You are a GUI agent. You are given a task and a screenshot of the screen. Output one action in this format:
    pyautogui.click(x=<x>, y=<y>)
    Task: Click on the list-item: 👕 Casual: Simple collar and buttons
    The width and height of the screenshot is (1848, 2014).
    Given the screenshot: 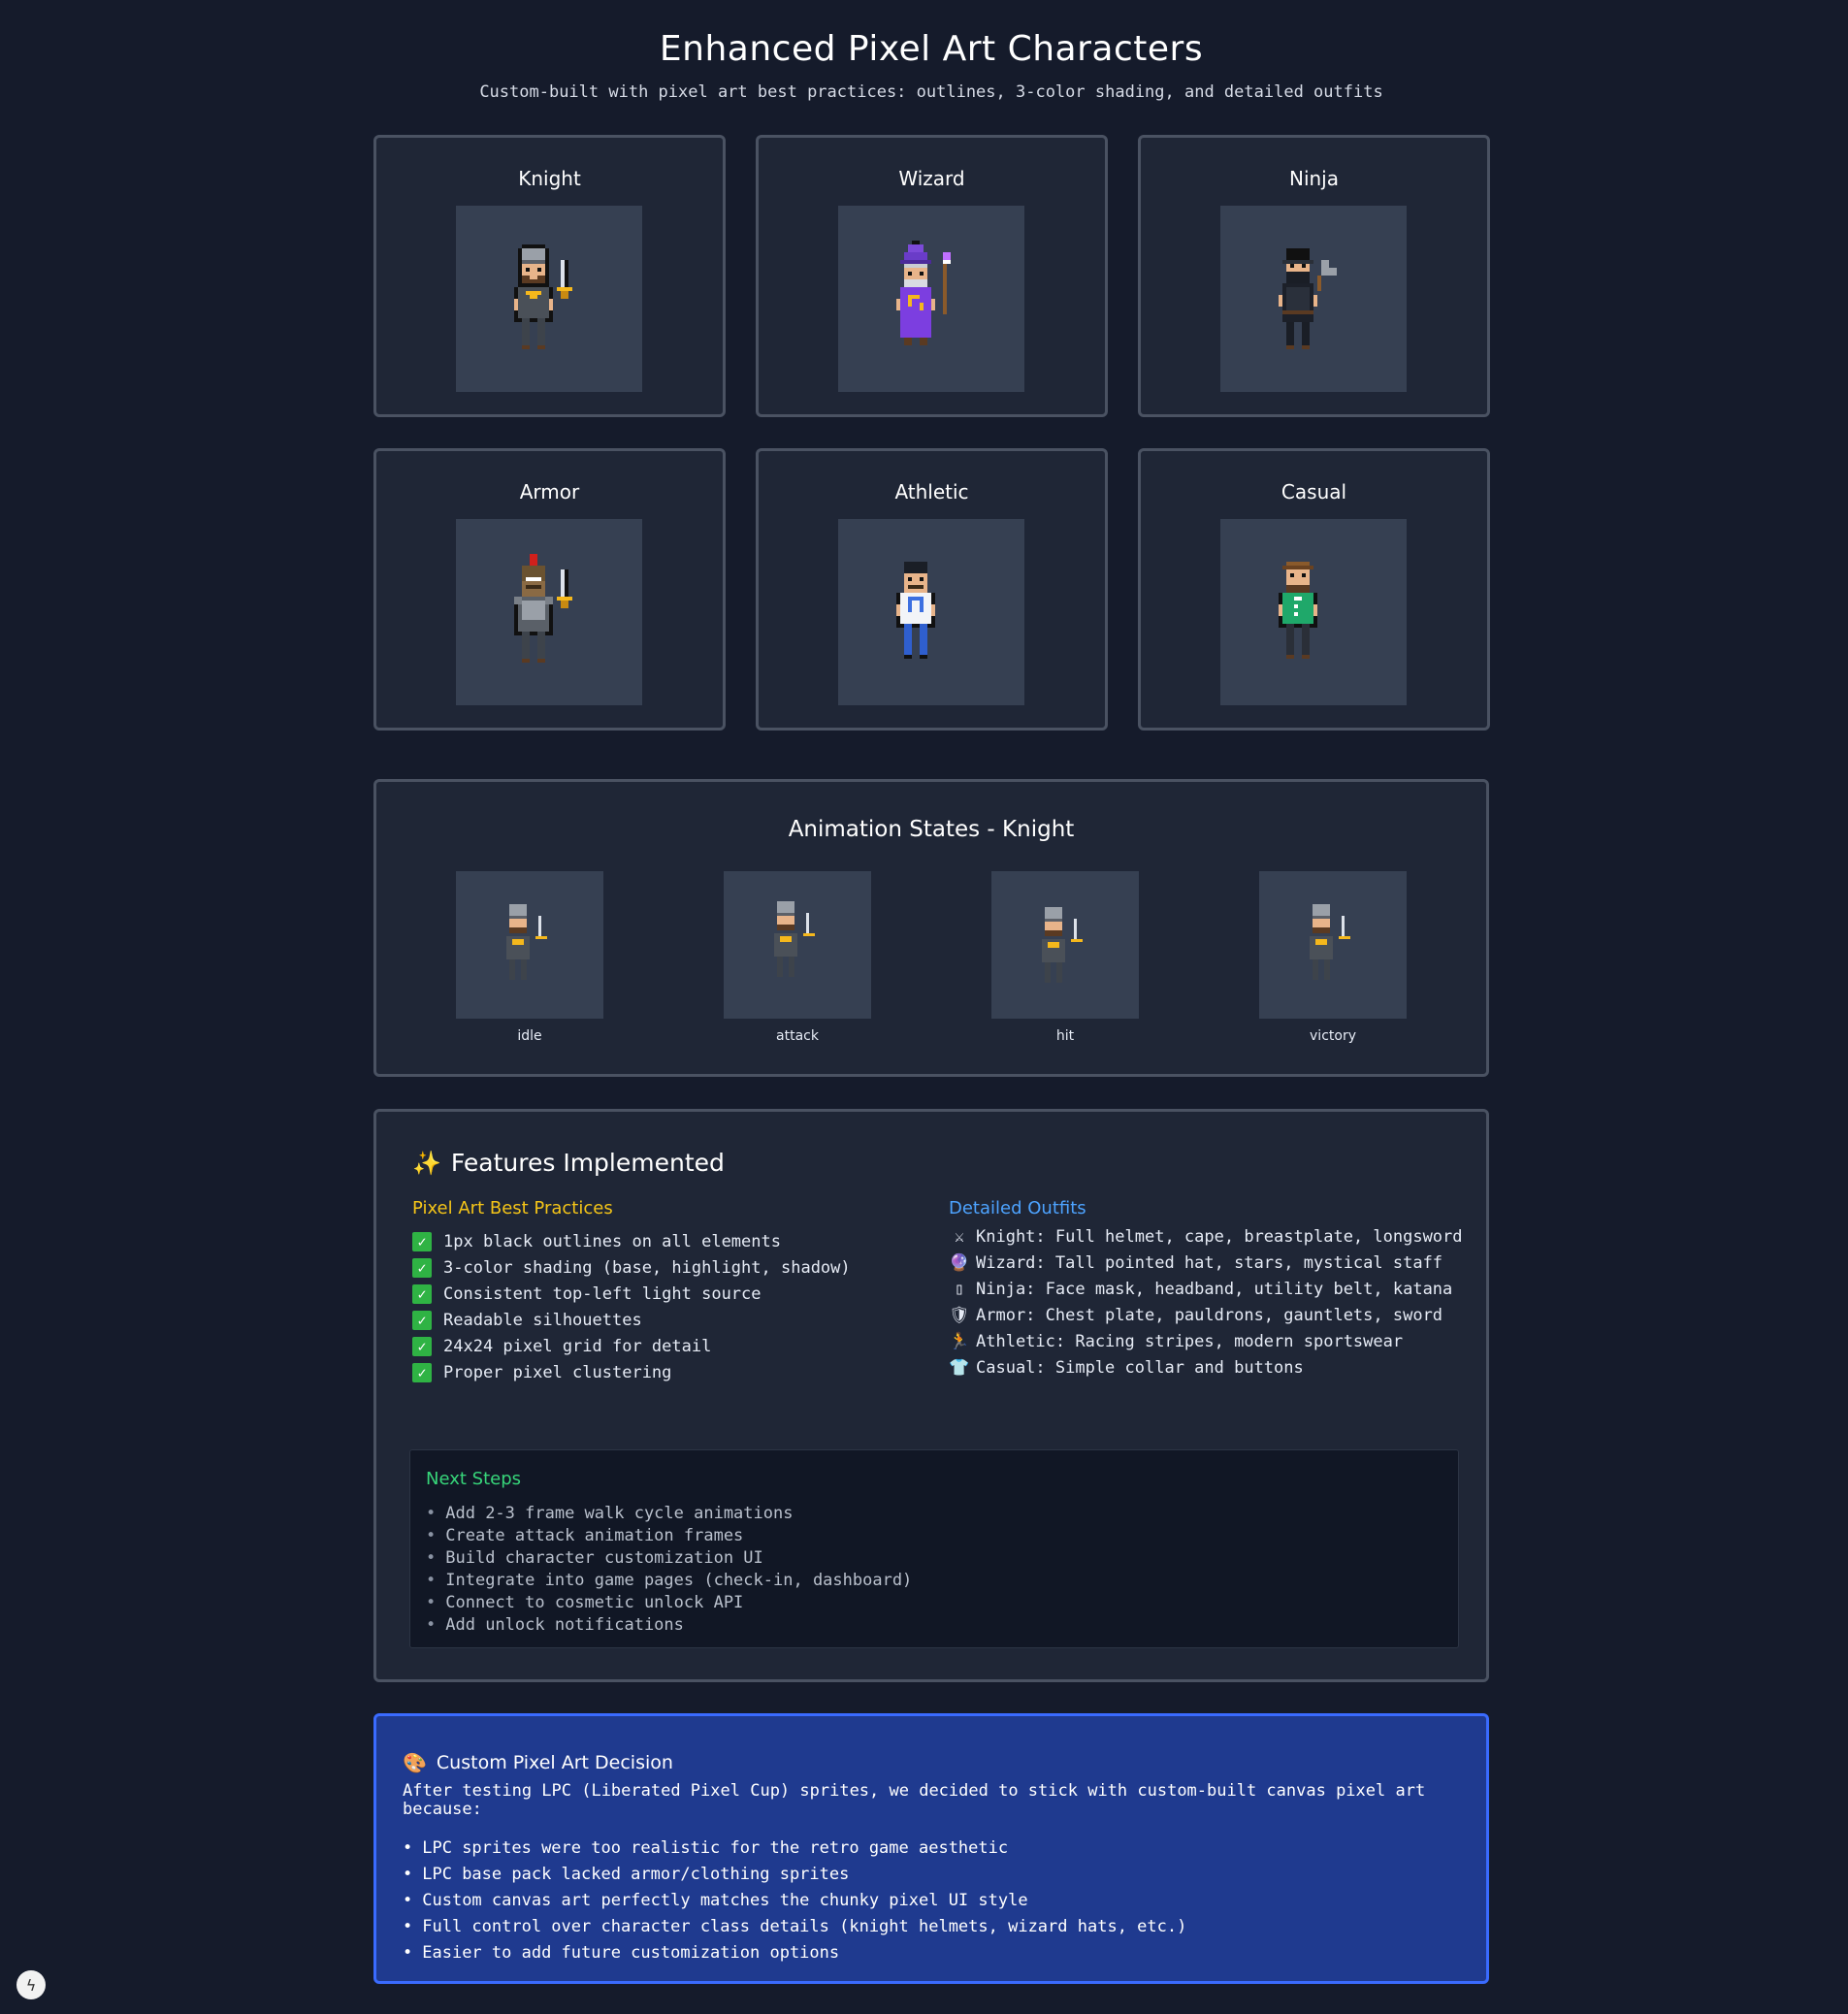 What is the action you would take?
    pyautogui.click(x=1127, y=1368)
    